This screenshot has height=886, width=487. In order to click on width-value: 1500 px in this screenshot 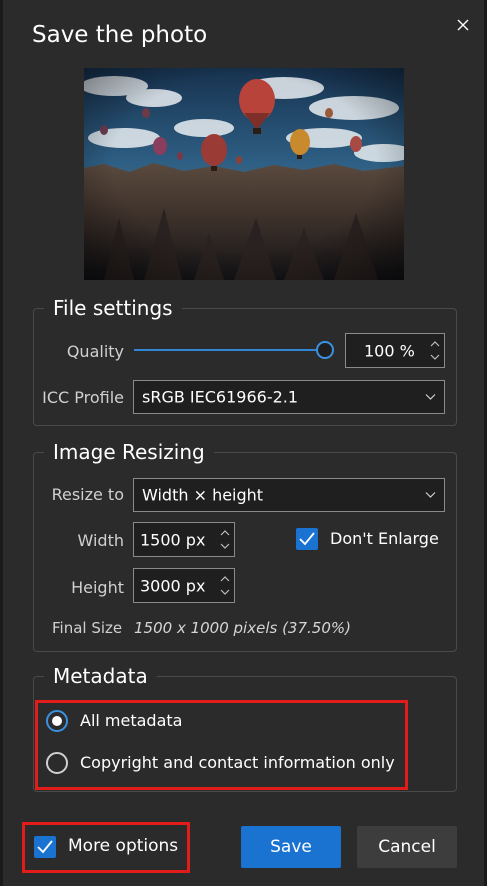, I will do `click(173, 539)`.